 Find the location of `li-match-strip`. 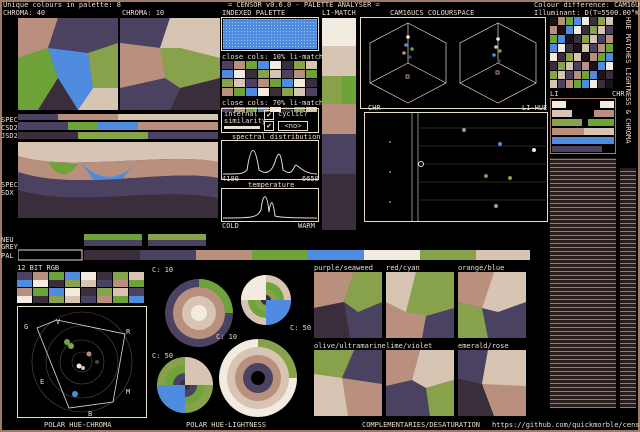

li-match-strip is located at coordinates (339, 124).